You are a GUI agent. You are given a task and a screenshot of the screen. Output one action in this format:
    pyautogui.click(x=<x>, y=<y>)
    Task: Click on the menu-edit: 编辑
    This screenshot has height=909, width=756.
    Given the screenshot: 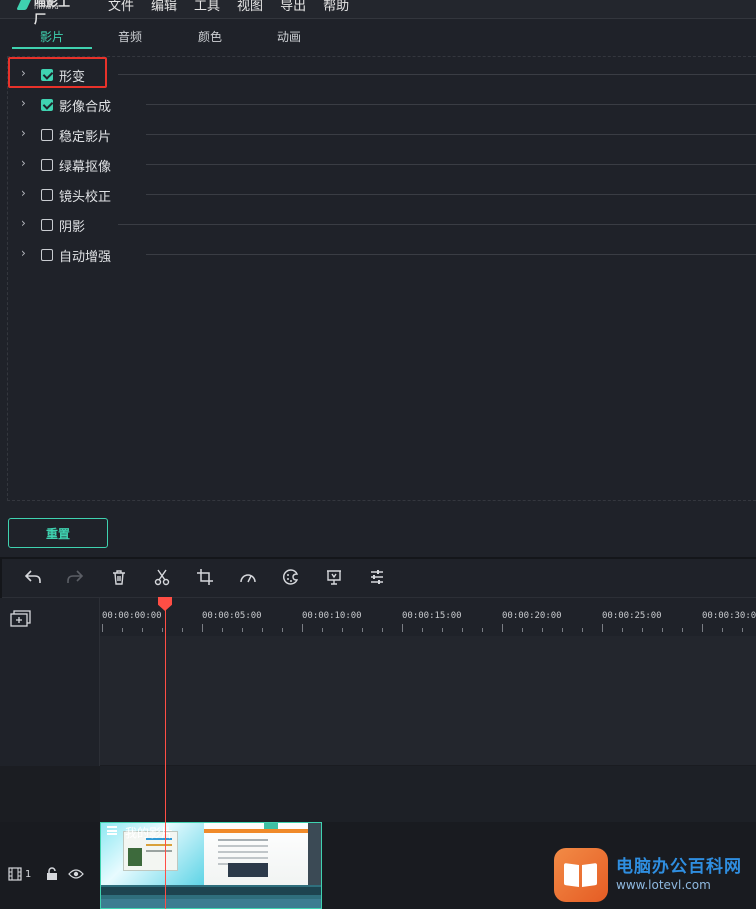 What is the action you would take?
    pyautogui.click(x=164, y=7)
    